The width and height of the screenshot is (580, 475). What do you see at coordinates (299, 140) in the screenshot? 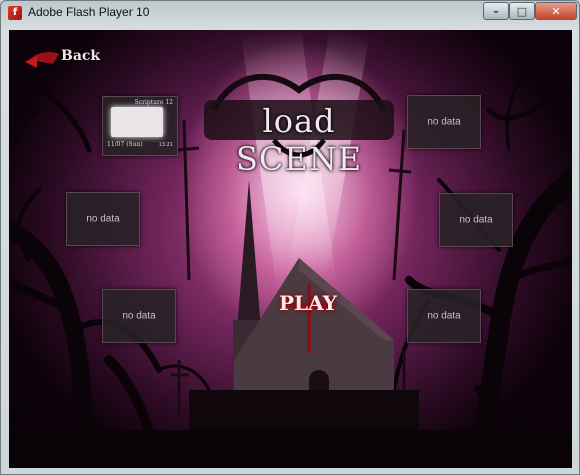
I see `page-title: load SCENE` at bounding box center [299, 140].